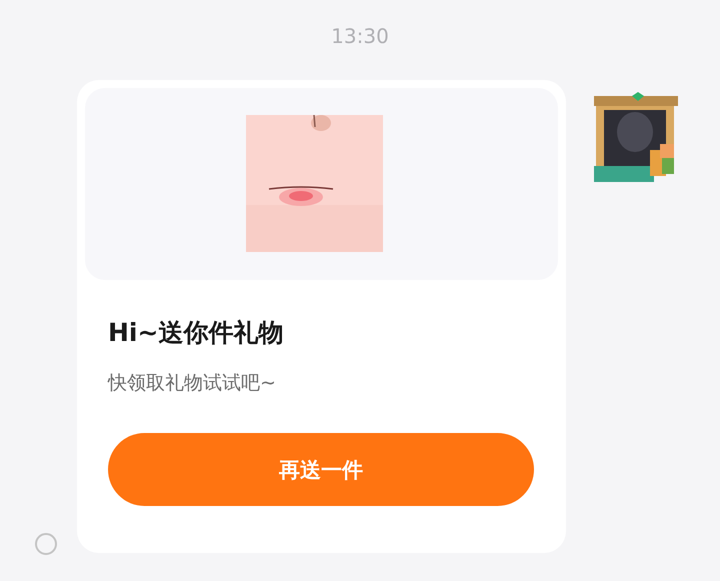  What do you see at coordinates (45, 544) in the screenshot?
I see `select-circle` at bounding box center [45, 544].